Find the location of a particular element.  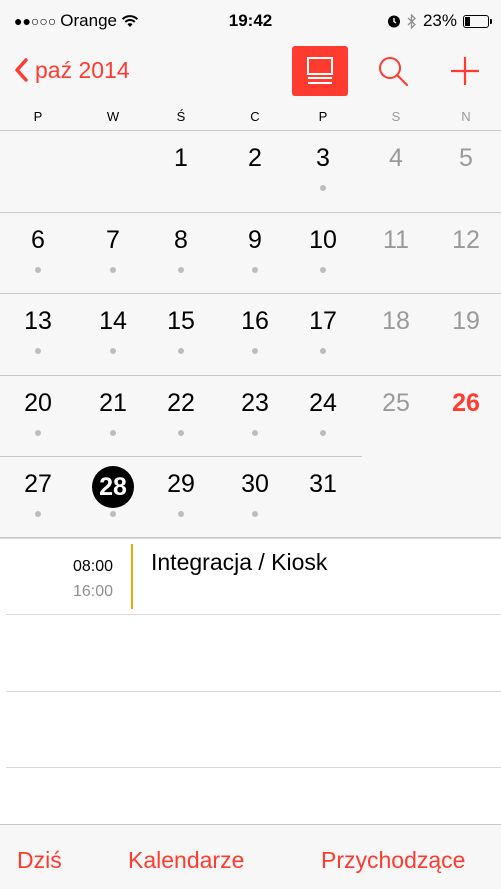

alarm-icon is located at coordinates (393, 21).